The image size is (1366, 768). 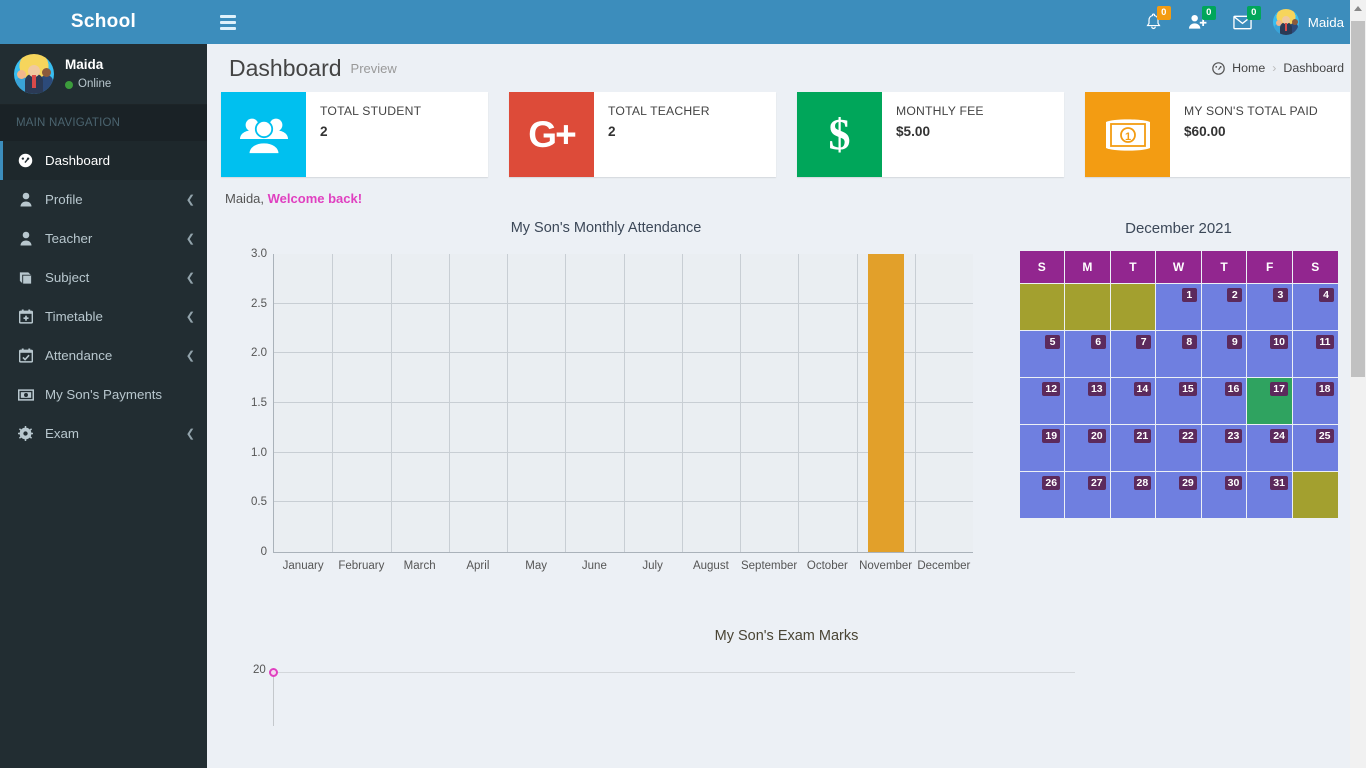 I want to click on calendar-cell: 8, so click(x=1178, y=354).